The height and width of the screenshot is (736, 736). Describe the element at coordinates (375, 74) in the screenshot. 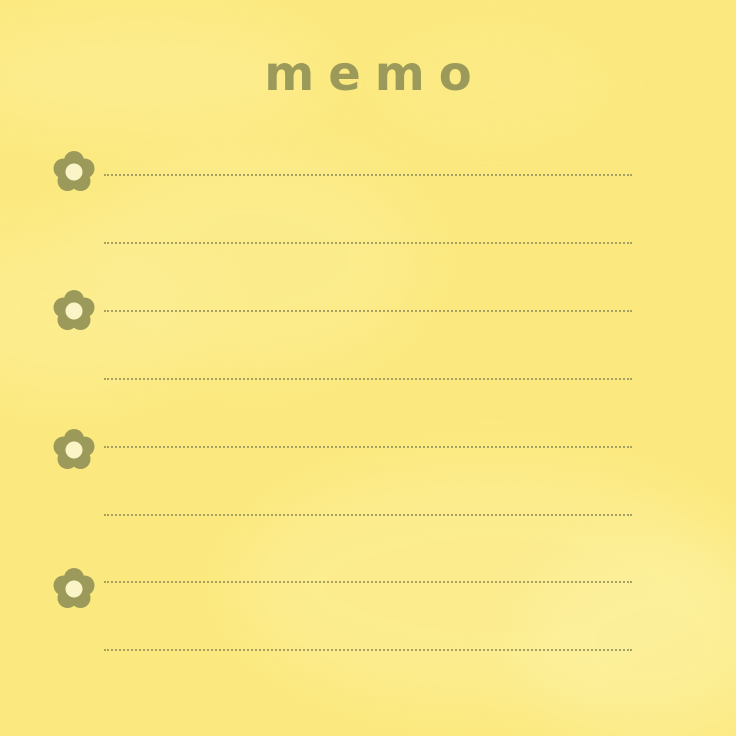

I see `memo-title: memo` at that location.